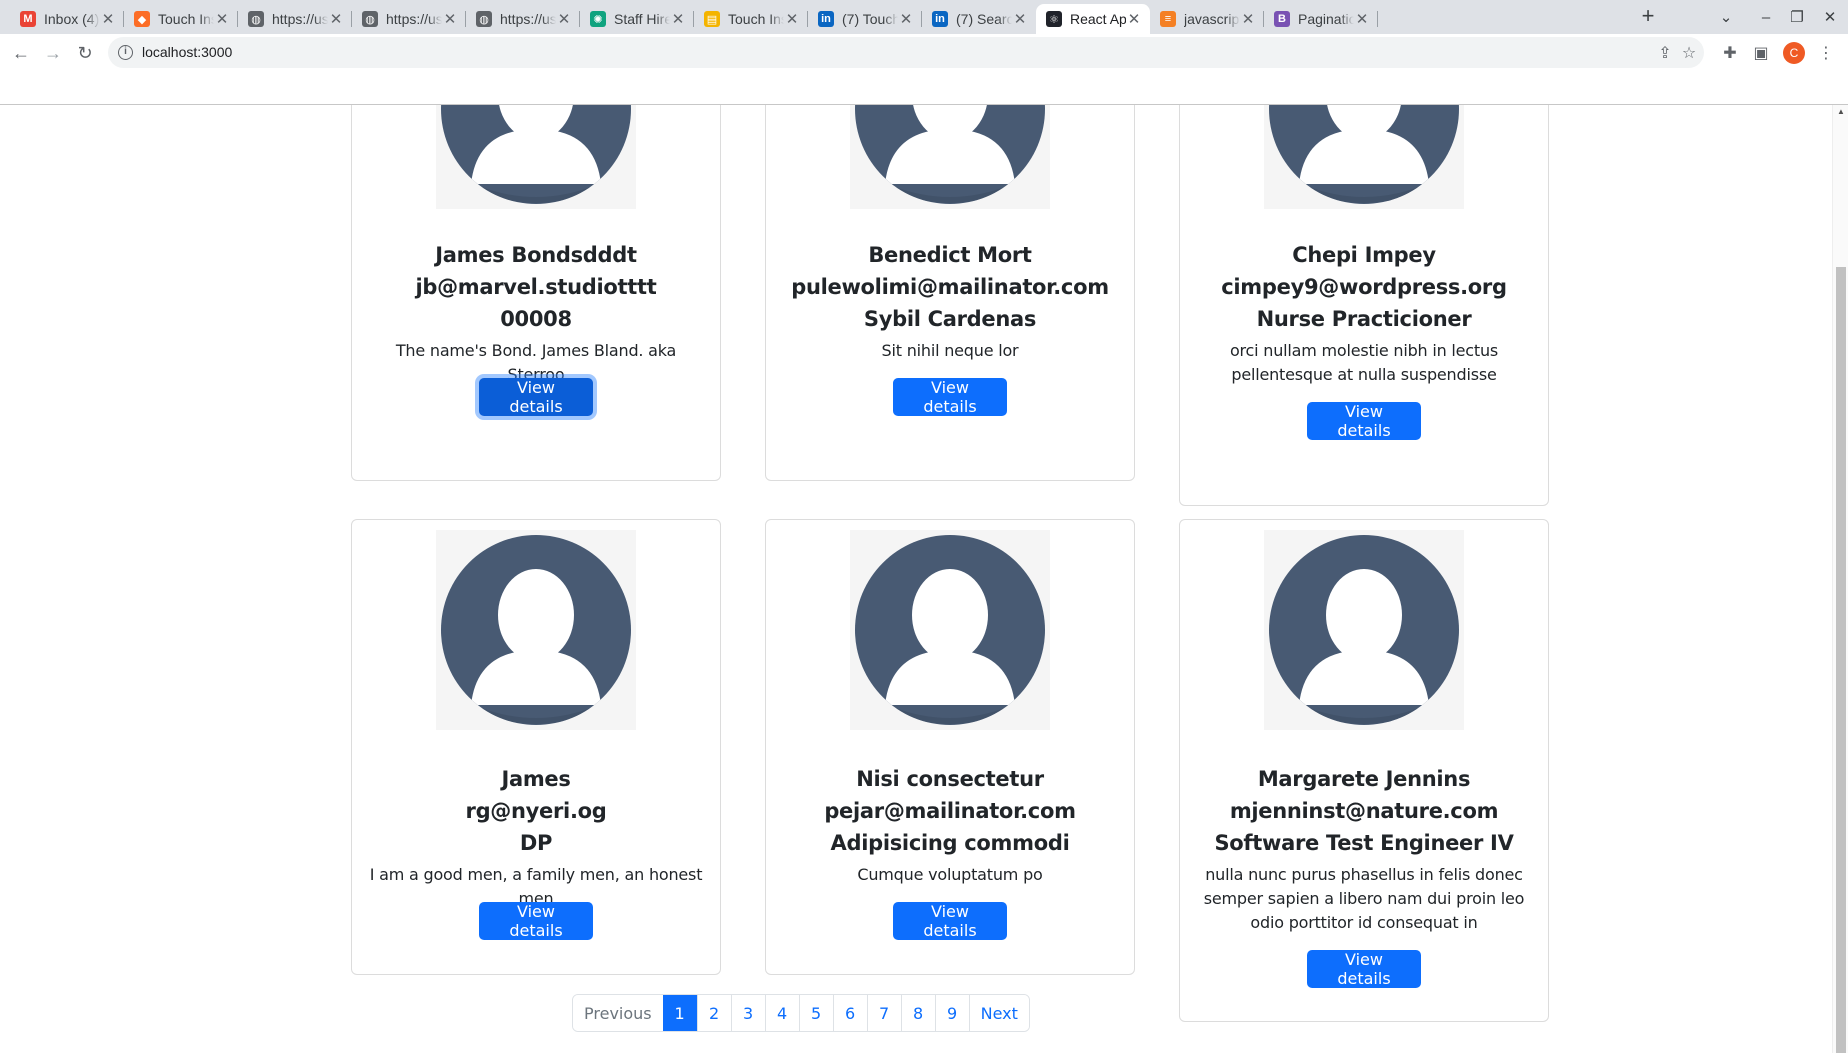 The width and height of the screenshot is (1848, 1053). I want to click on url-text: localhost:3000, so click(187, 52).